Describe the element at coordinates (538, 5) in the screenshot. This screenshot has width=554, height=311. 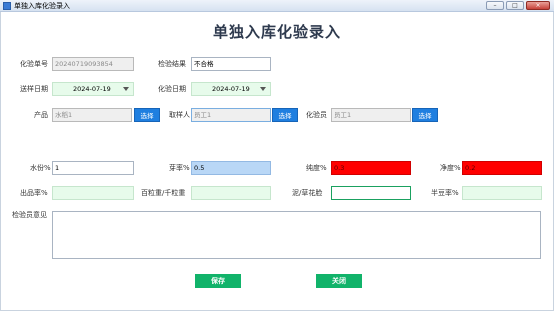
I see `close-window-button: ×` at that location.